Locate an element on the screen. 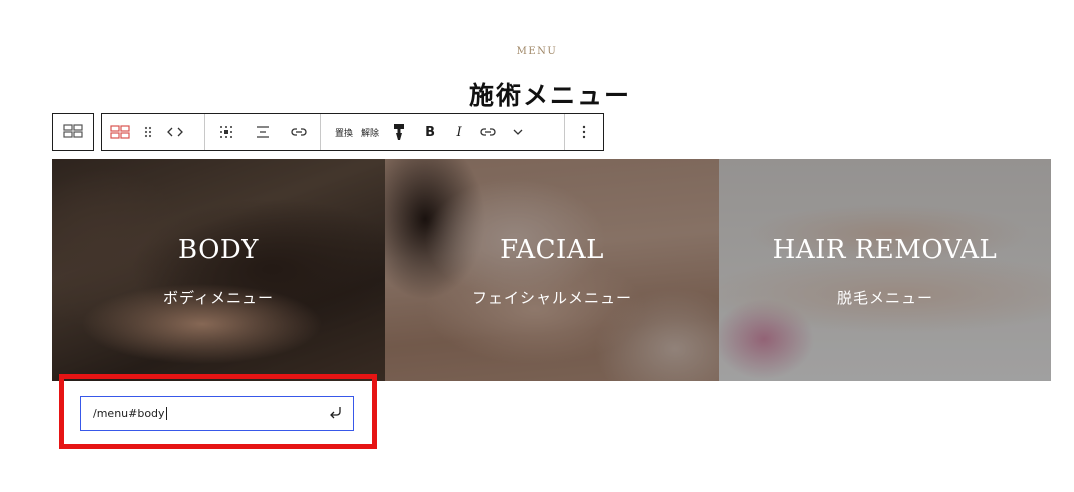 This screenshot has width=1074, height=492. position-grid-icon is located at coordinates (226, 132).